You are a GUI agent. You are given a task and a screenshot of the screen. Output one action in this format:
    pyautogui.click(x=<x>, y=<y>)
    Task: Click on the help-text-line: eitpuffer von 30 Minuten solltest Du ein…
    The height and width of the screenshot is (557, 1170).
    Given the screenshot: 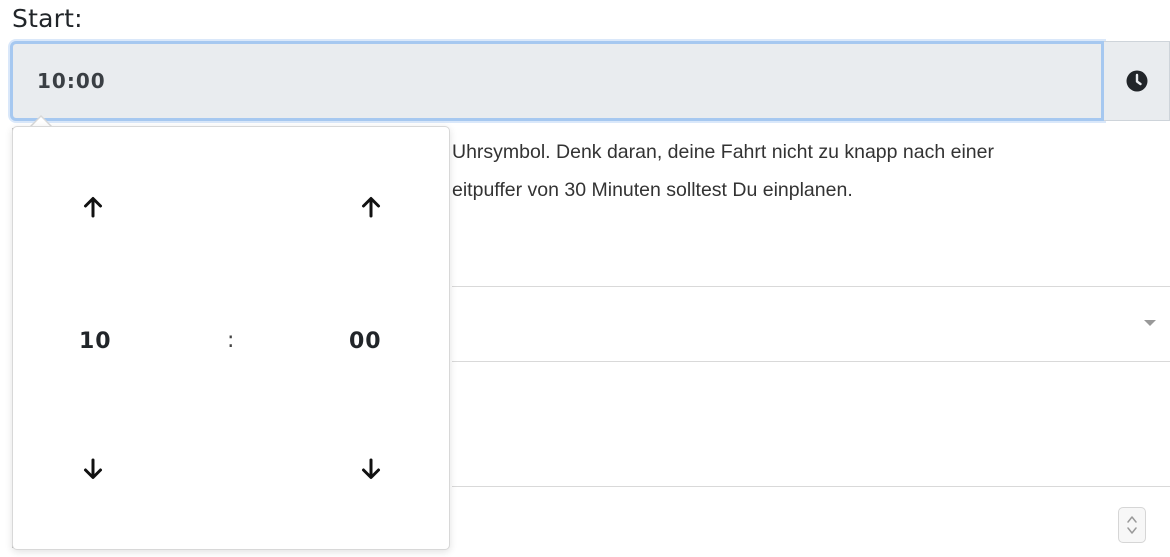 What is the action you would take?
    pyautogui.click(x=652, y=190)
    